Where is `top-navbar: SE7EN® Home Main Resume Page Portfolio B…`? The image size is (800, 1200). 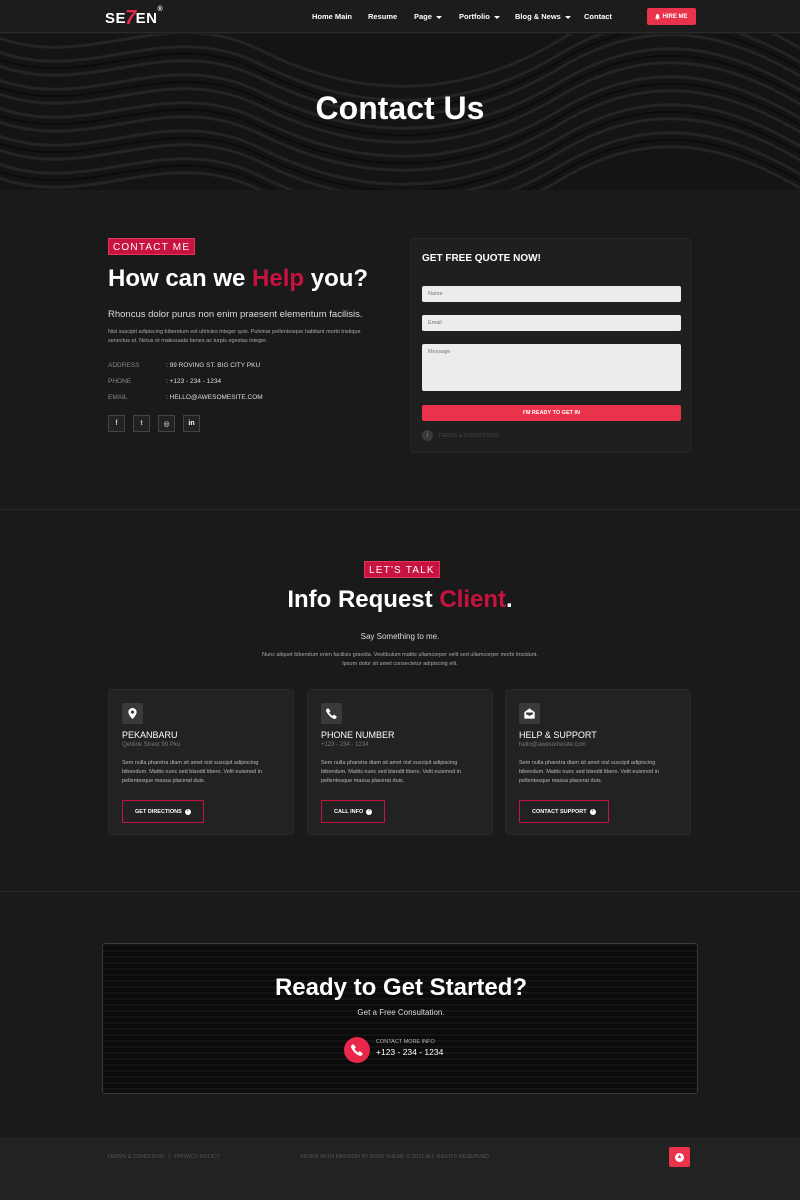 top-navbar: SE7EN® Home Main Resume Page Portfolio B… is located at coordinates (400, 16).